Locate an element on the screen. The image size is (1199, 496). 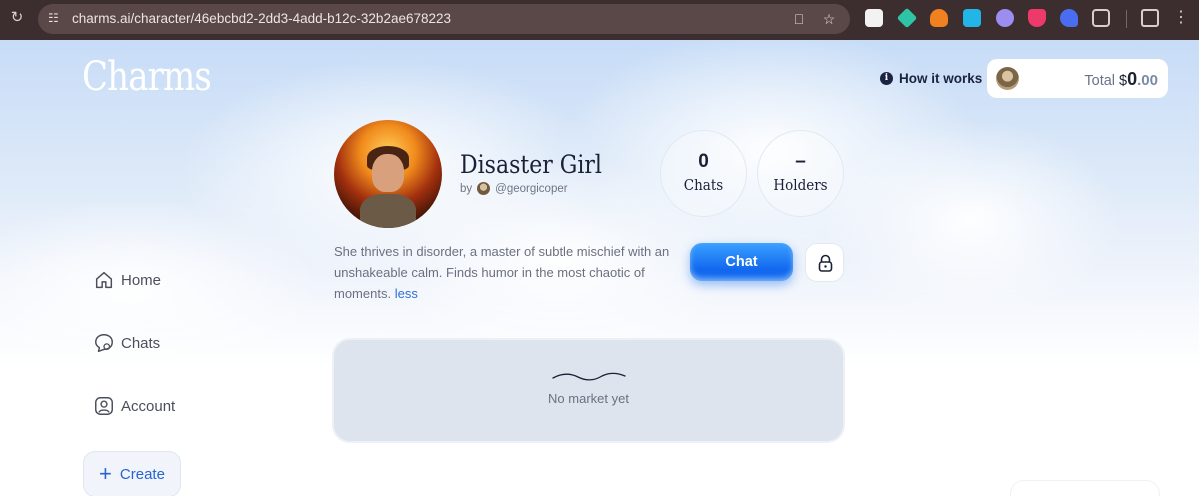
account-icon is located at coordinates (104, 406).